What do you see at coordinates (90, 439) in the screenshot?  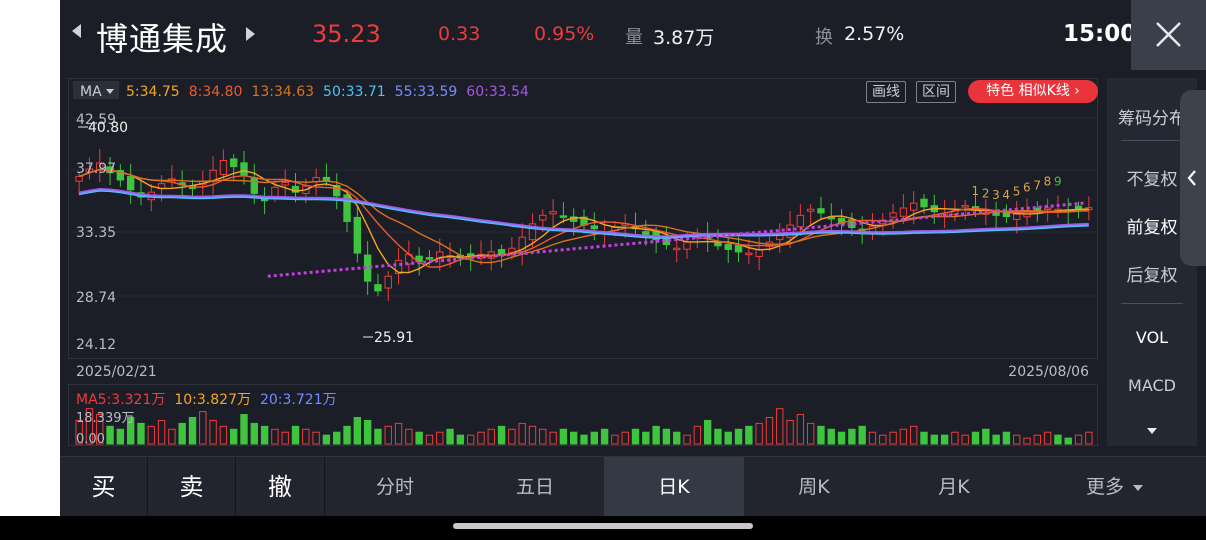 I see `volume-min-label: 0.00` at bounding box center [90, 439].